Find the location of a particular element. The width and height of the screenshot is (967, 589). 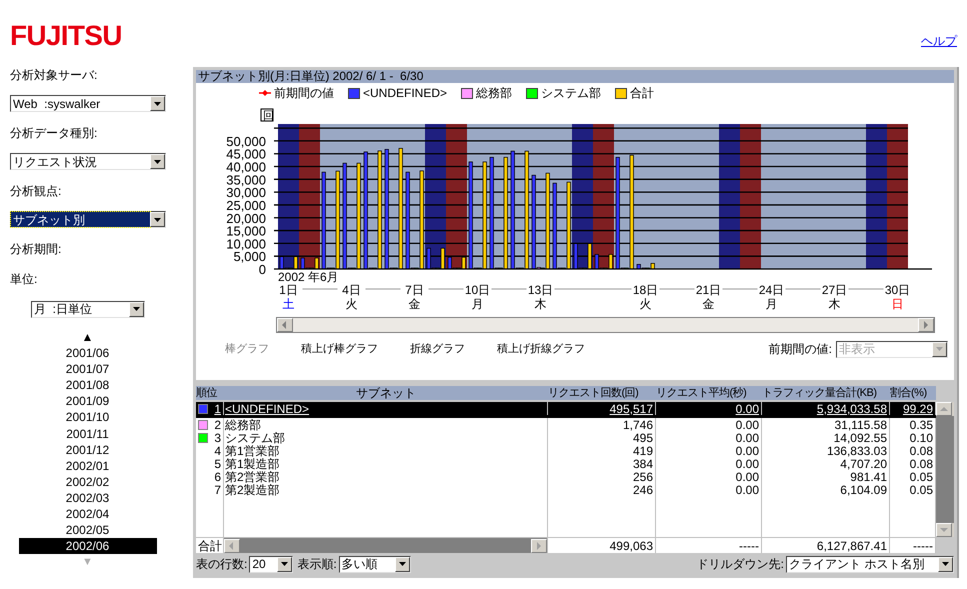

table-cell: 6,104.09 is located at coordinates (826, 489).